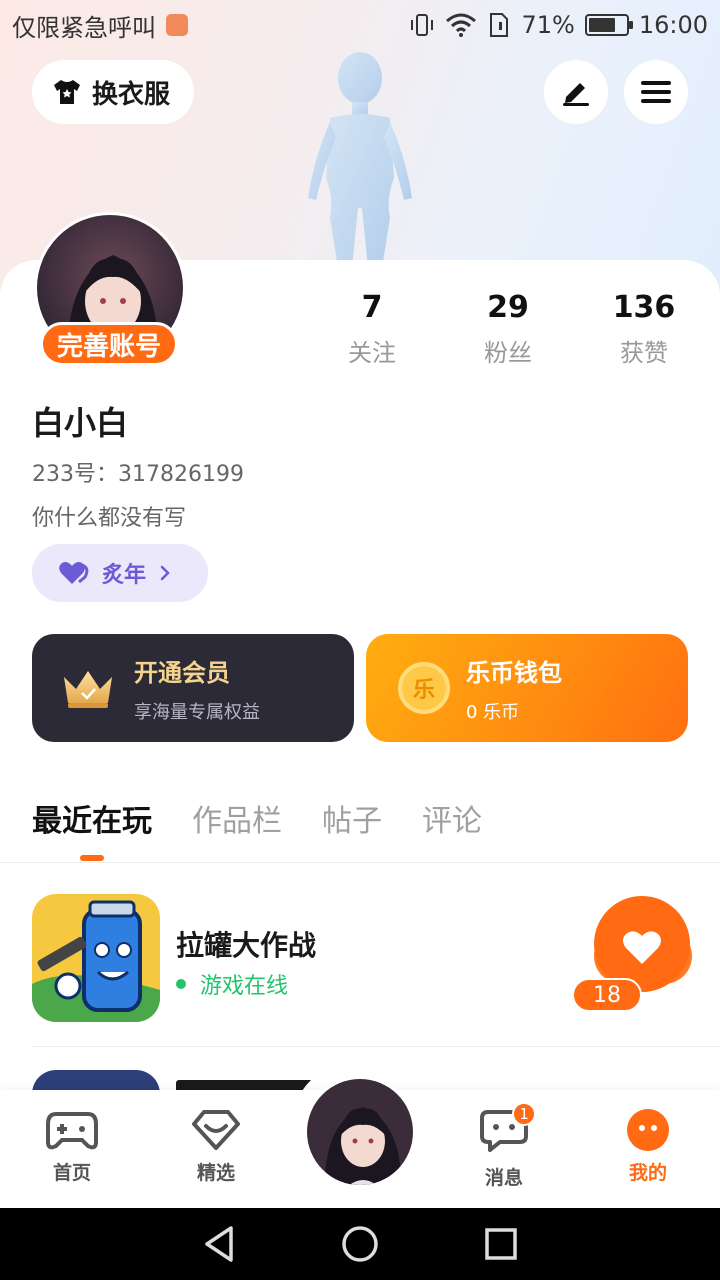 Image resolution: width=720 pixels, height=1280 pixels. What do you see at coordinates (109, 518) in the screenshot?
I see `user-bio: 你什么都没有写` at bounding box center [109, 518].